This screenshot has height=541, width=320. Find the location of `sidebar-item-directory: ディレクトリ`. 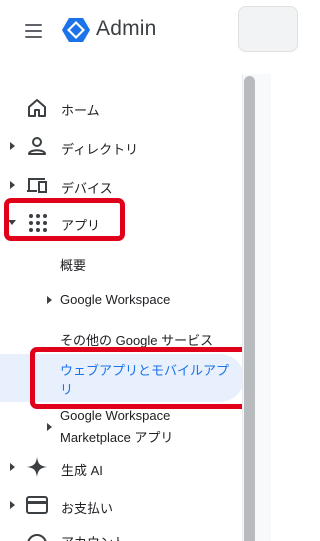

sidebar-item-directory: ディレクトリ is located at coordinates (120, 146).